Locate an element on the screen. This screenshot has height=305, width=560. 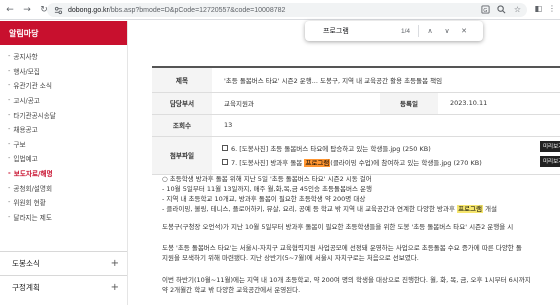
back-button: ← is located at coordinates (10, 10).